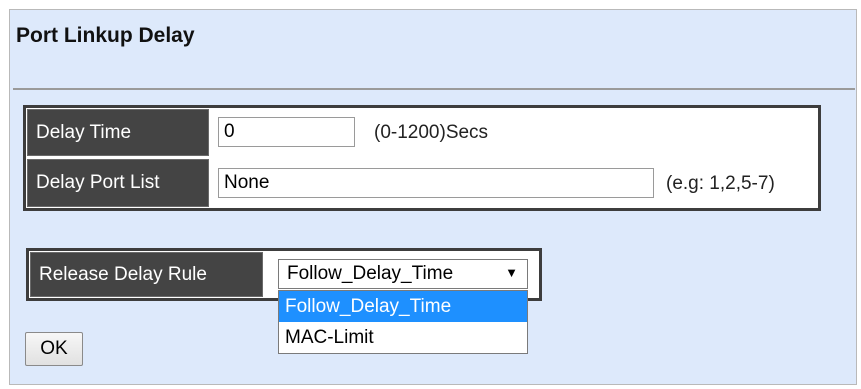 This screenshot has width=861, height=389. Describe the element at coordinates (370, 273) in the screenshot. I see `release-delay-rule-selected-value: Follow_Delay_Time` at that location.